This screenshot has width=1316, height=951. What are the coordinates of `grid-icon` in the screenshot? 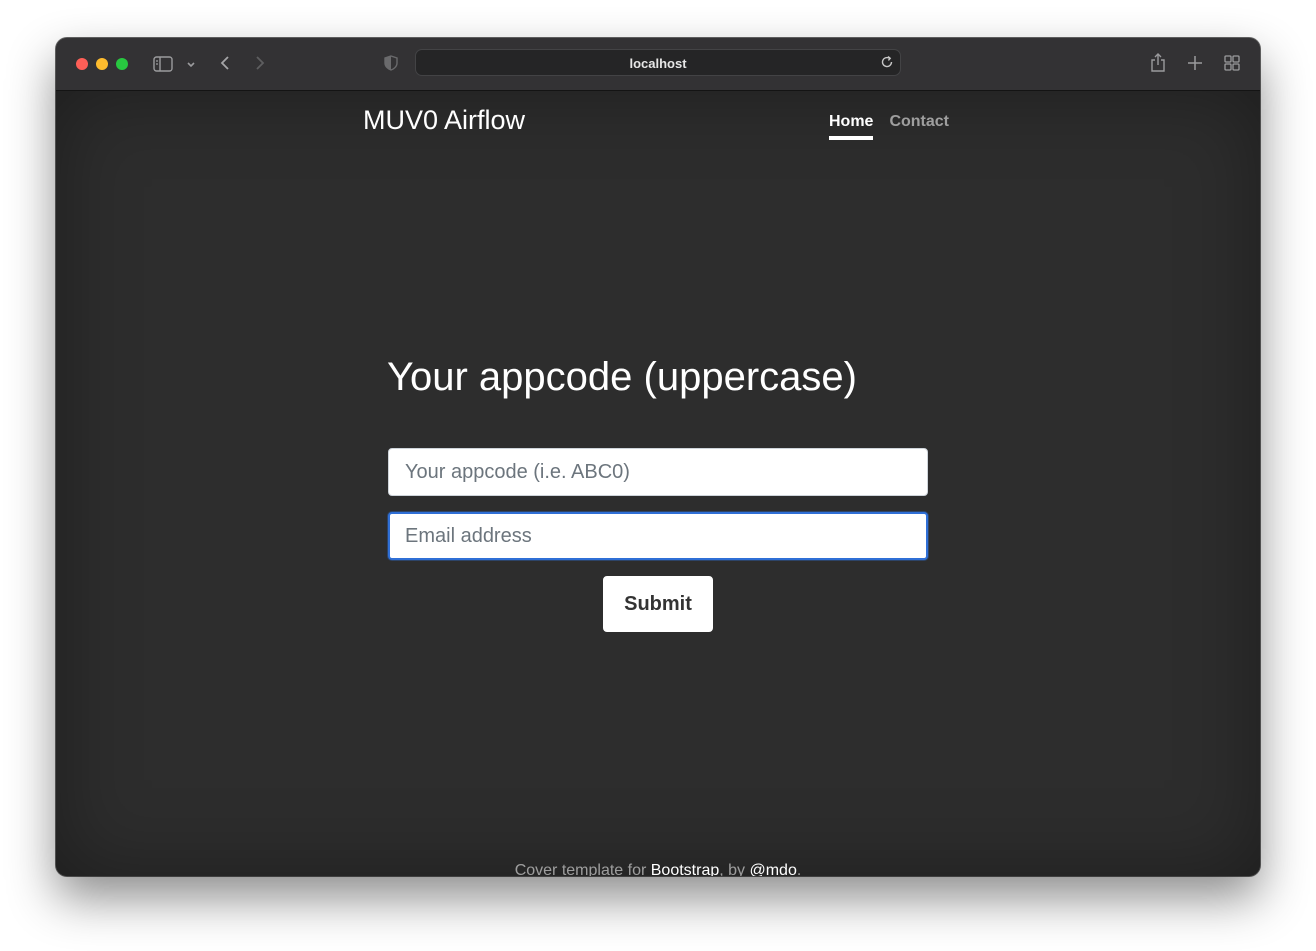 It's located at (1232, 63).